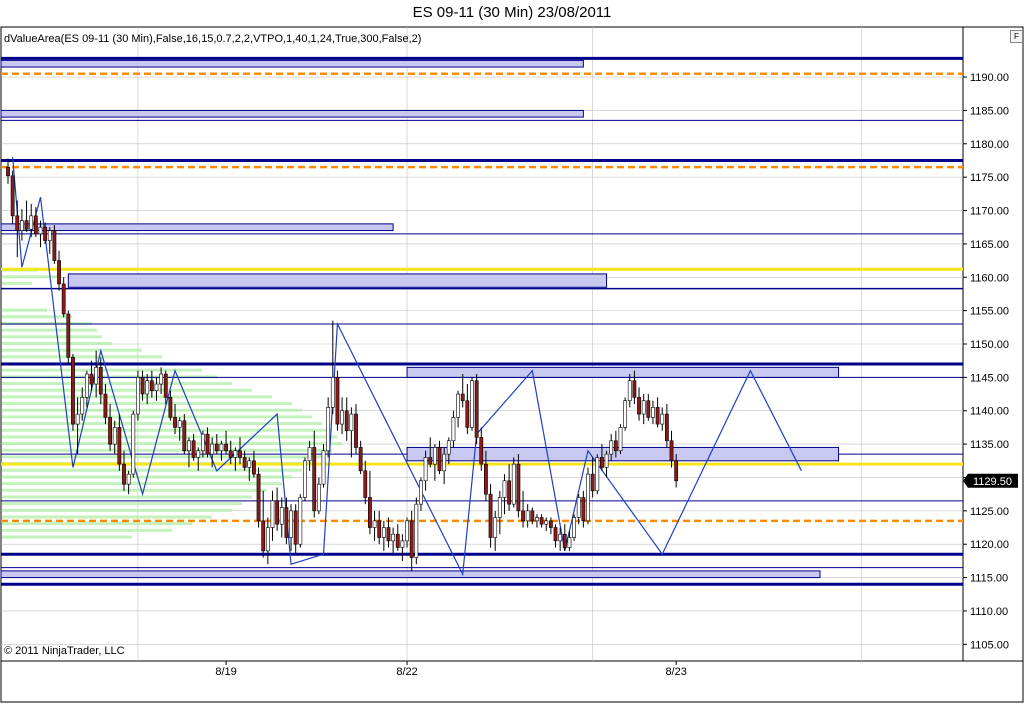 Image resolution: width=1024 pixels, height=703 pixels. What do you see at coordinates (989, 612) in the screenshot?
I see `y-tick-label: 1110.00` at bounding box center [989, 612].